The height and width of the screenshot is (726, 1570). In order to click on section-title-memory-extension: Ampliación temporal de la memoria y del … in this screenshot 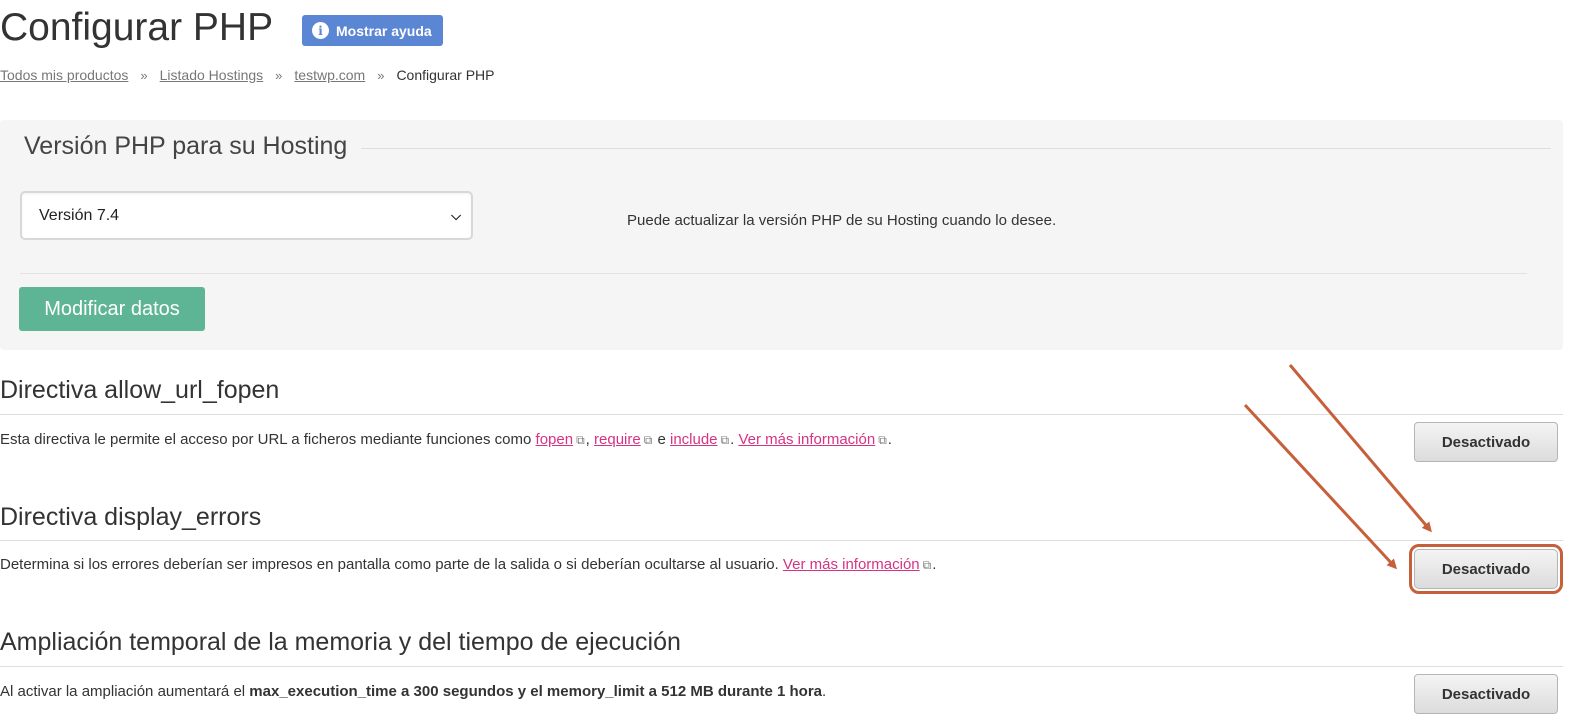, I will do `click(340, 642)`.